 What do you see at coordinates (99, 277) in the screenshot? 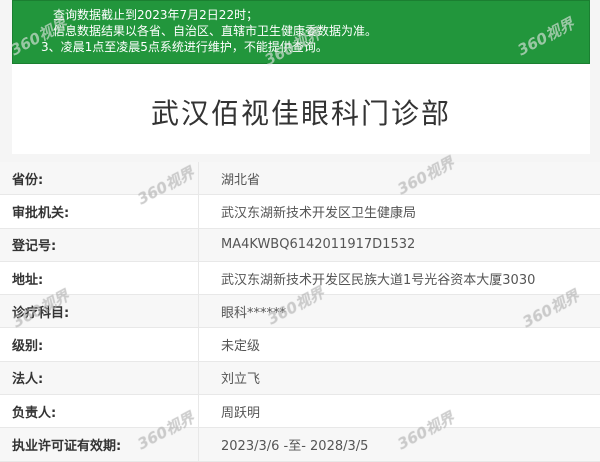
I see `row-label: 地址:` at bounding box center [99, 277].